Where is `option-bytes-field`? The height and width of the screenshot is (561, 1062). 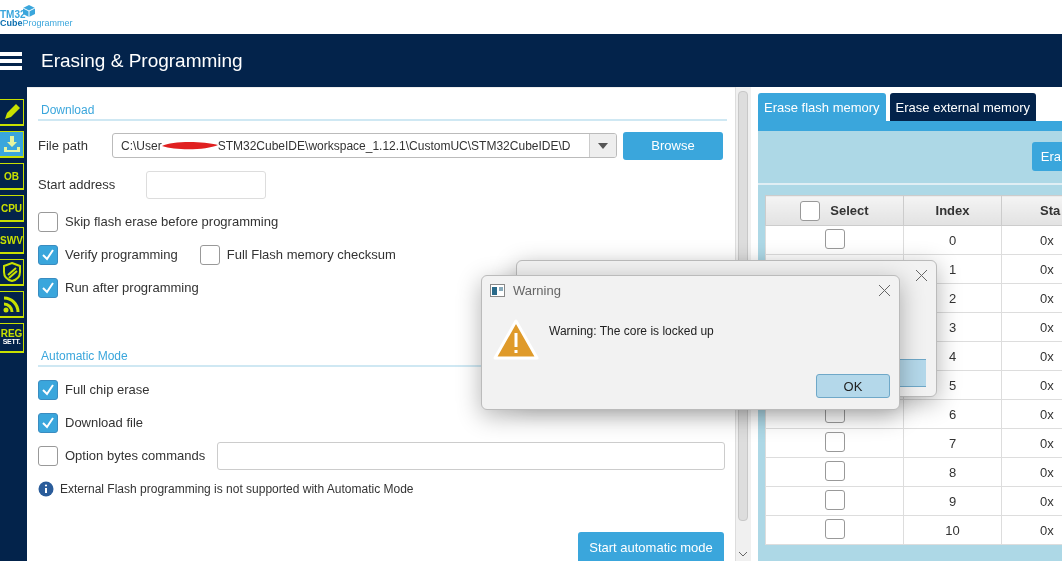 option-bytes-field is located at coordinates (471, 455).